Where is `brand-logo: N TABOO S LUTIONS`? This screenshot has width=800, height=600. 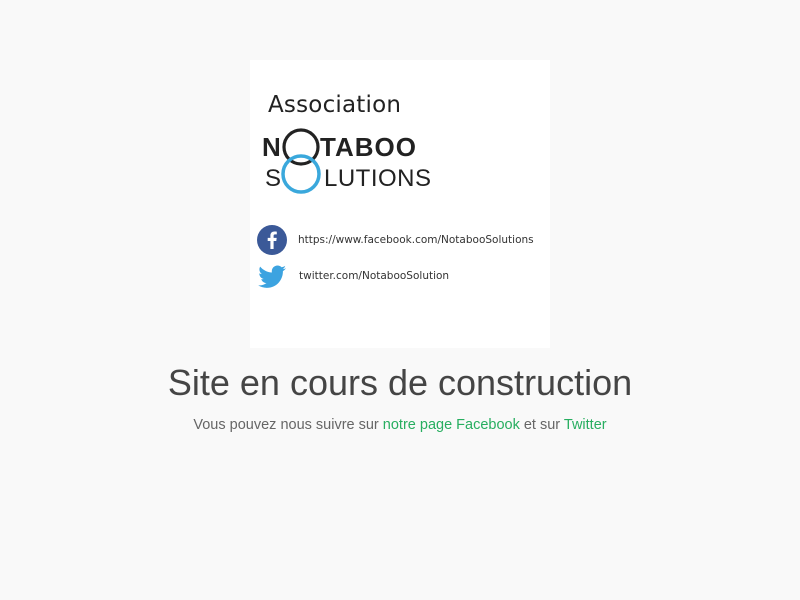 brand-logo: N TABOO S LUTIONS is located at coordinates (347, 161).